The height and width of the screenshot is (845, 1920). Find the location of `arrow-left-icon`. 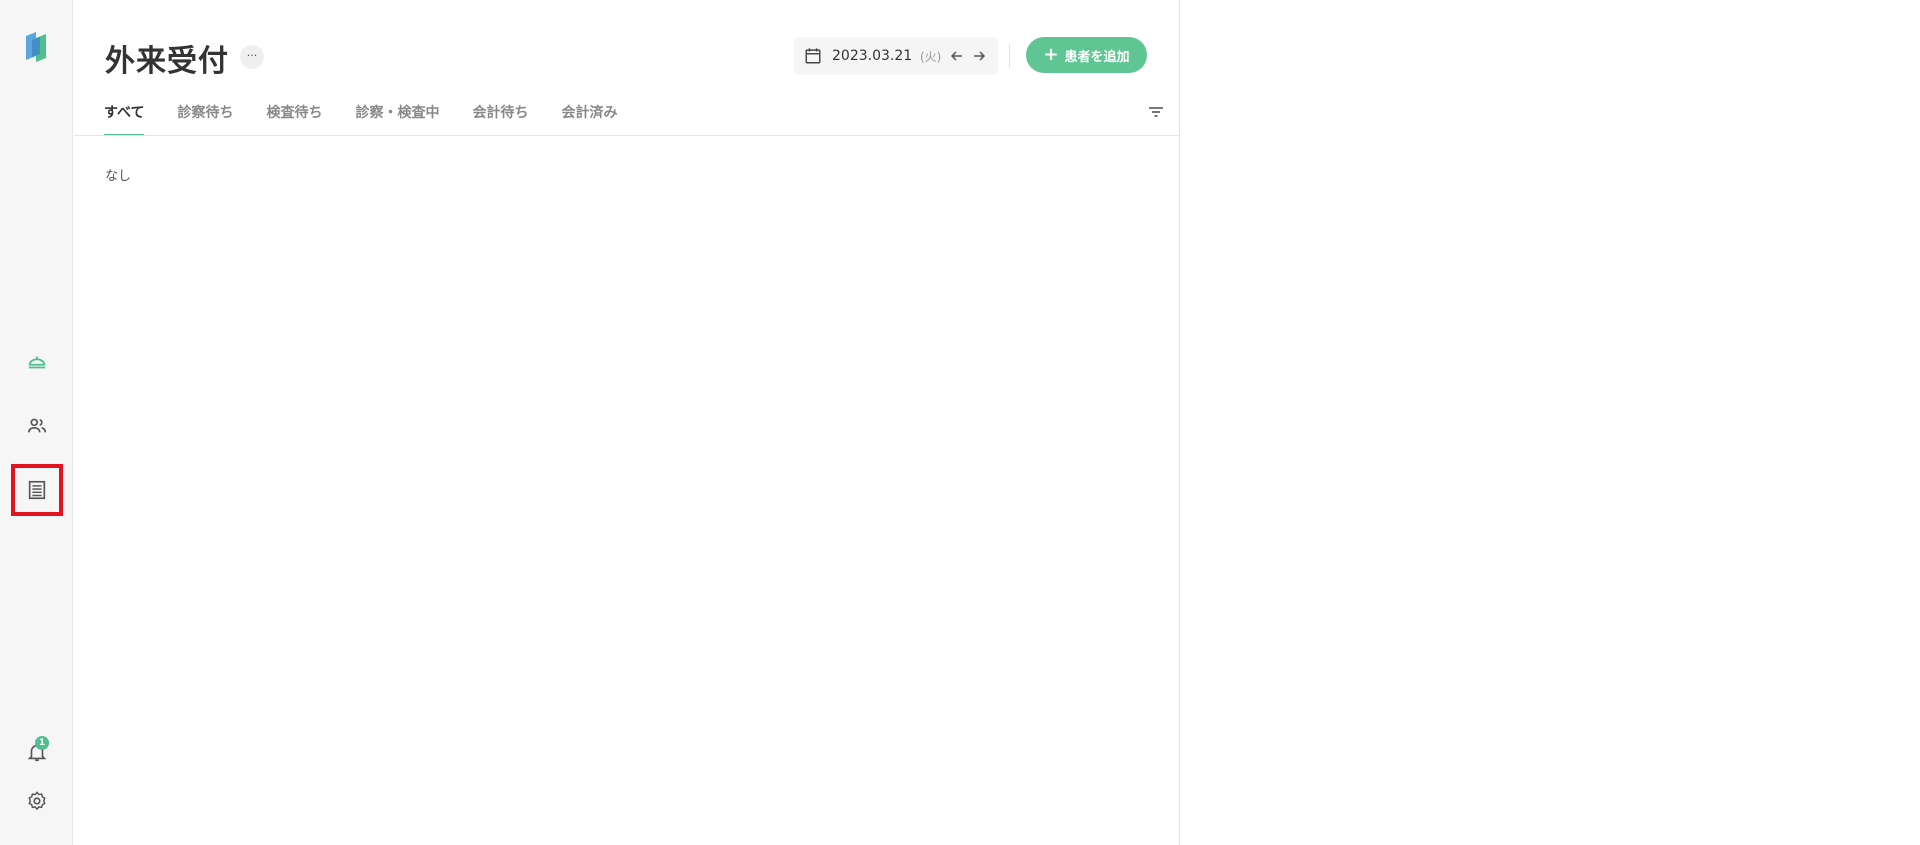

arrow-left-icon is located at coordinates (956, 56).